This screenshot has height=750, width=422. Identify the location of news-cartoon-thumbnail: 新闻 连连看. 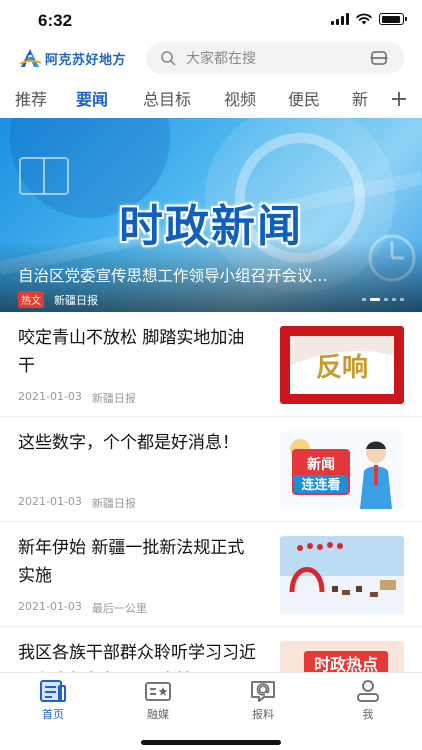
(342, 470).